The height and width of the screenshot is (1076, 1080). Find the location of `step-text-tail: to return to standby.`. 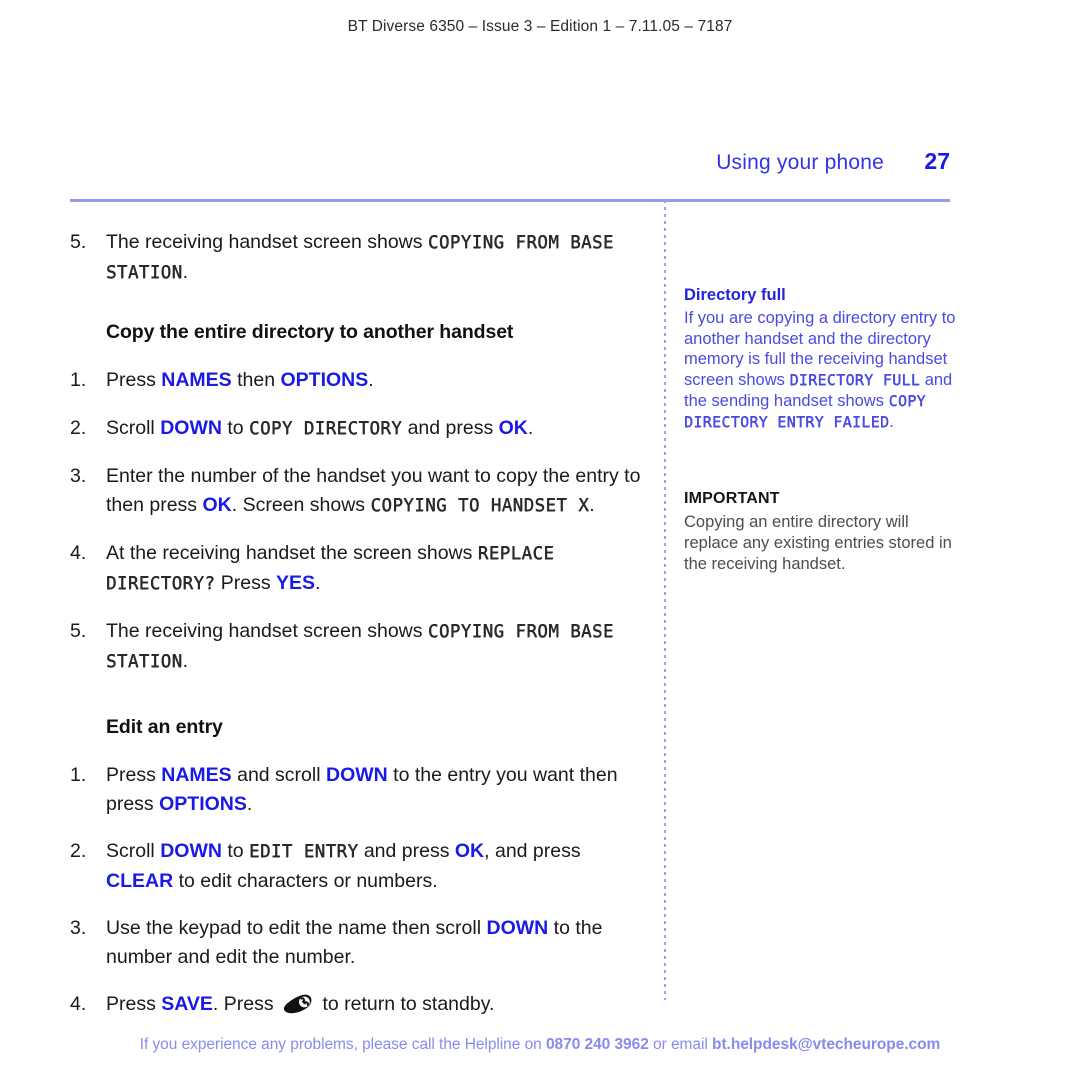

step-text-tail: to return to standby. is located at coordinates (406, 1004).